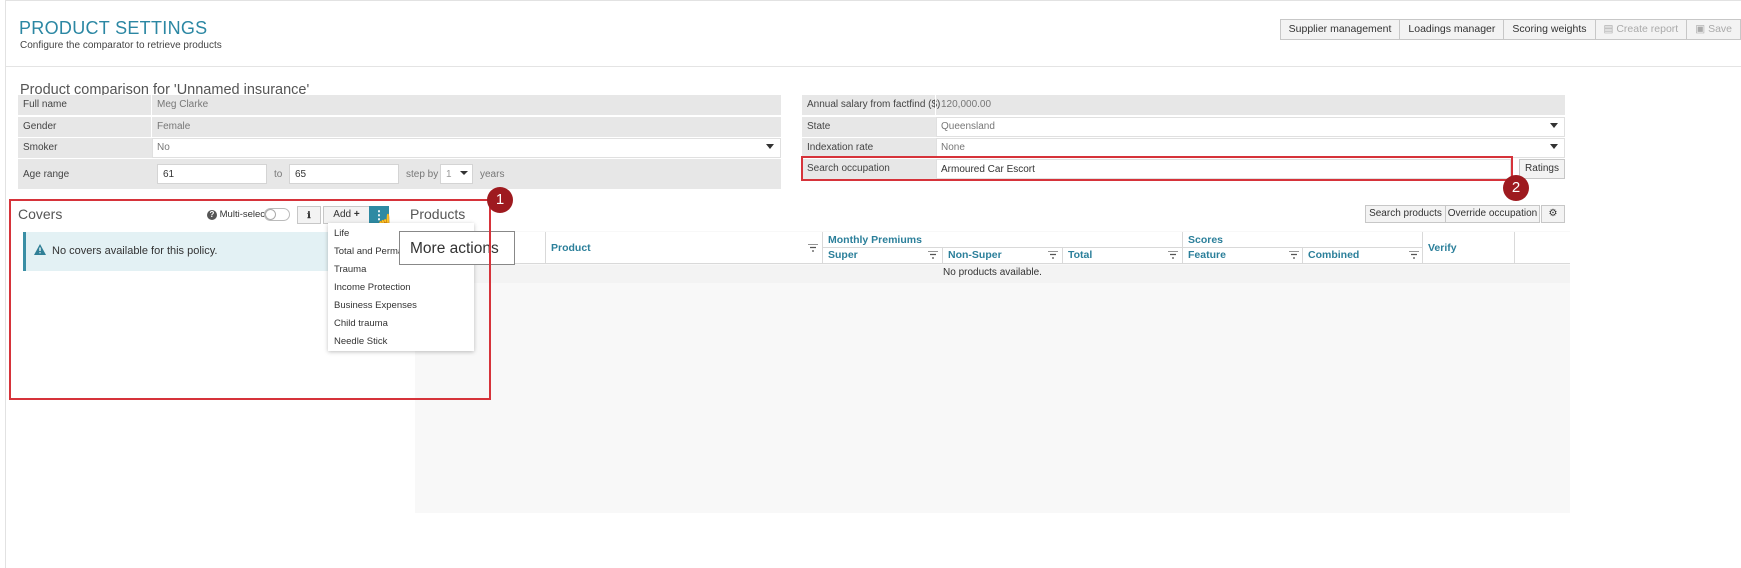  What do you see at coordinates (163, 147) in the screenshot?
I see `smoker-value: No` at bounding box center [163, 147].